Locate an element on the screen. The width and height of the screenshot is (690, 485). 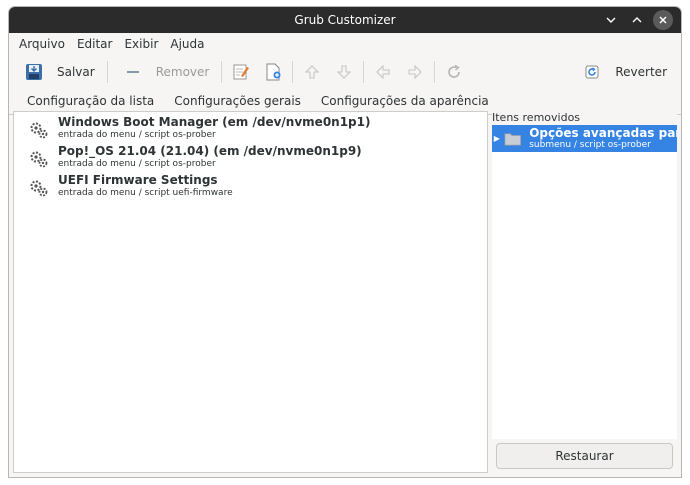
menu-bar: Arquivo Editar Exibir Ajuda is located at coordinates (345, 44).